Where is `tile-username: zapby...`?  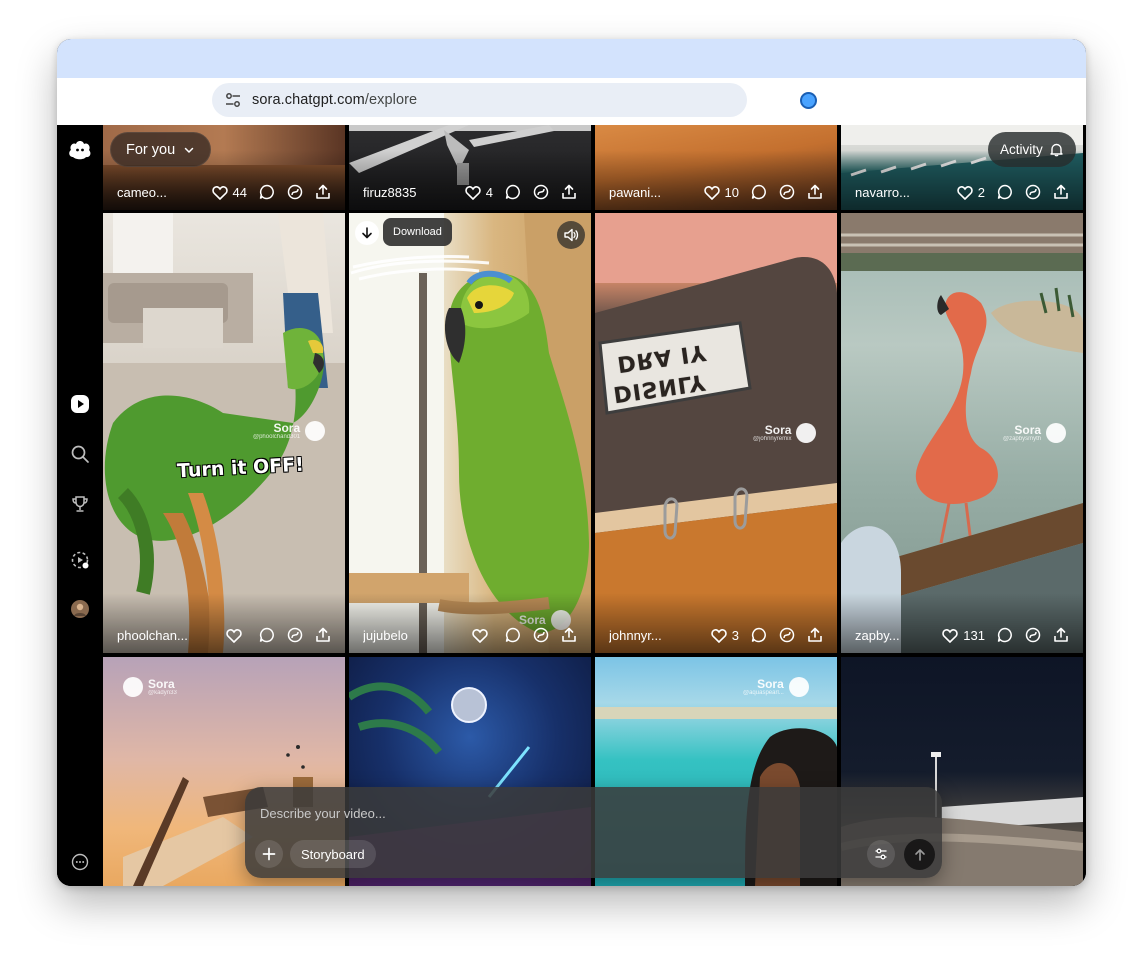
tile-username: zapby... is located at coordinates (898, 635).